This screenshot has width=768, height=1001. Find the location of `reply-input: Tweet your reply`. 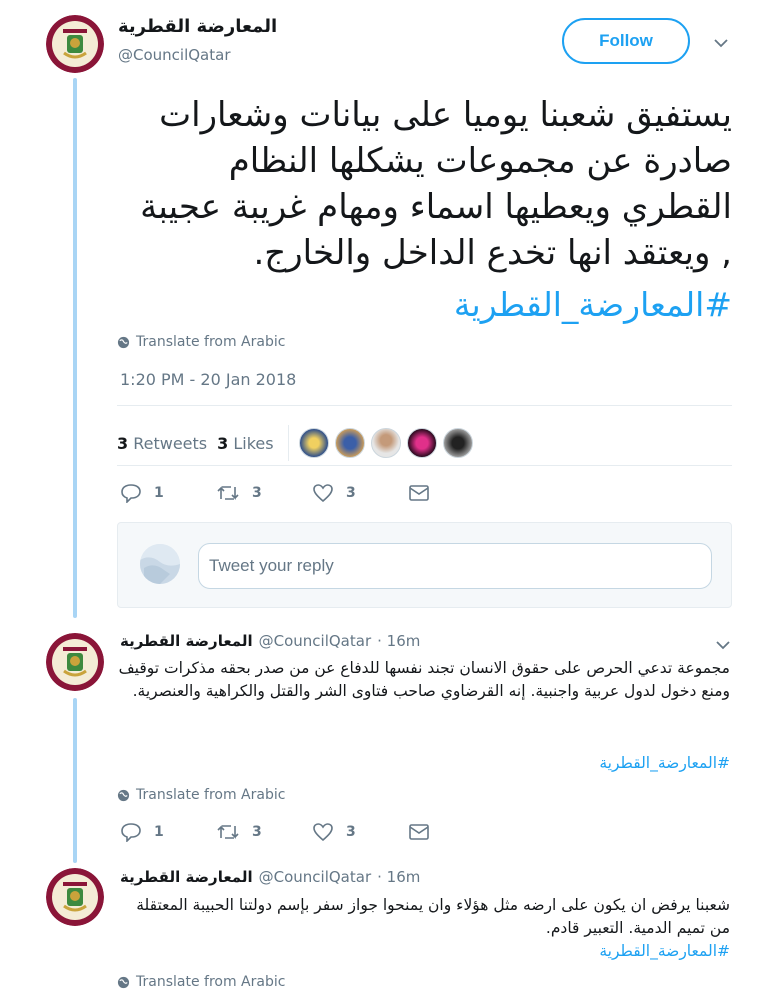

reply-input: Tweet your reply is located at coordinates (455, 566).